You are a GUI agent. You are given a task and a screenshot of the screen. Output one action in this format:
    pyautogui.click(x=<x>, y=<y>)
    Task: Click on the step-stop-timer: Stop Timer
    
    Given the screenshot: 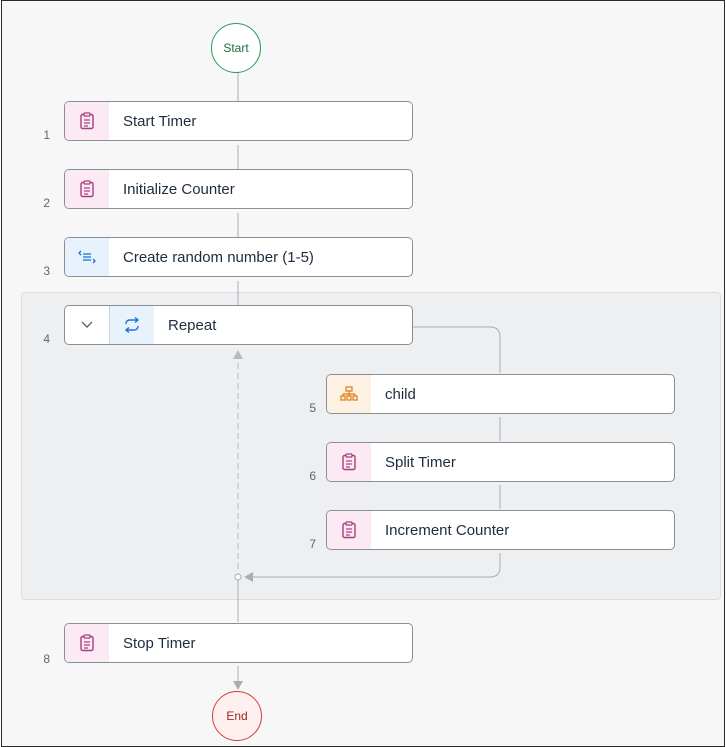 What is the action you would take?
    pyautogui.click(x=238, y=643)
    